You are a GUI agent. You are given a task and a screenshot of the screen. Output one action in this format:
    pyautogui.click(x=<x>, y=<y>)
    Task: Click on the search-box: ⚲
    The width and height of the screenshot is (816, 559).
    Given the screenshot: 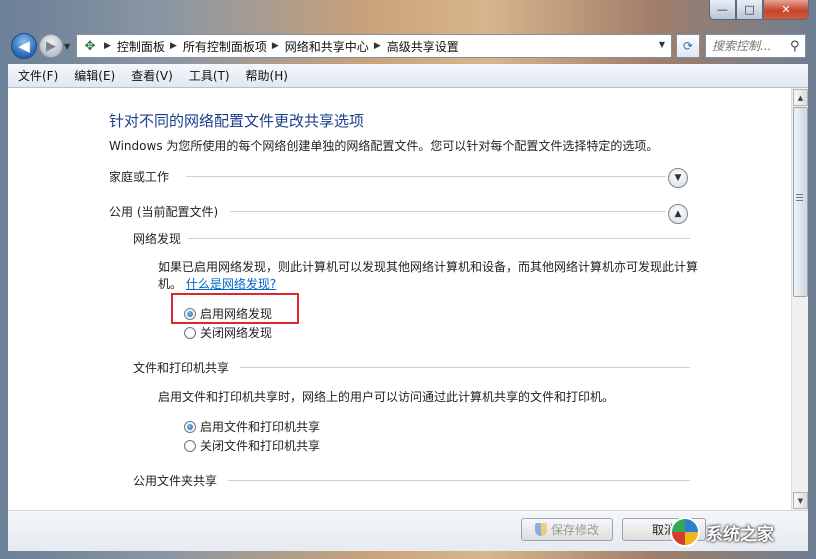 What is the action you would take?
    pyautogui.click(x=755, y=46)
    